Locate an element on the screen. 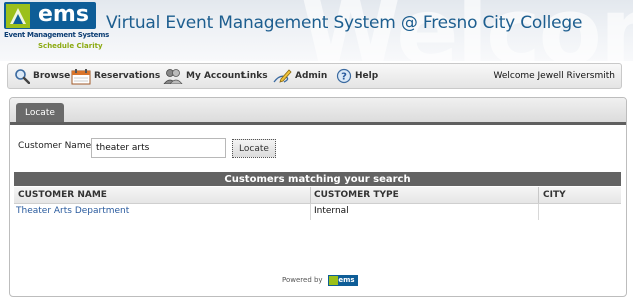 The height and width of the screenshot is (300, 633). logo-subtitle: Event Management Systems is located at coordinates (56, 35).